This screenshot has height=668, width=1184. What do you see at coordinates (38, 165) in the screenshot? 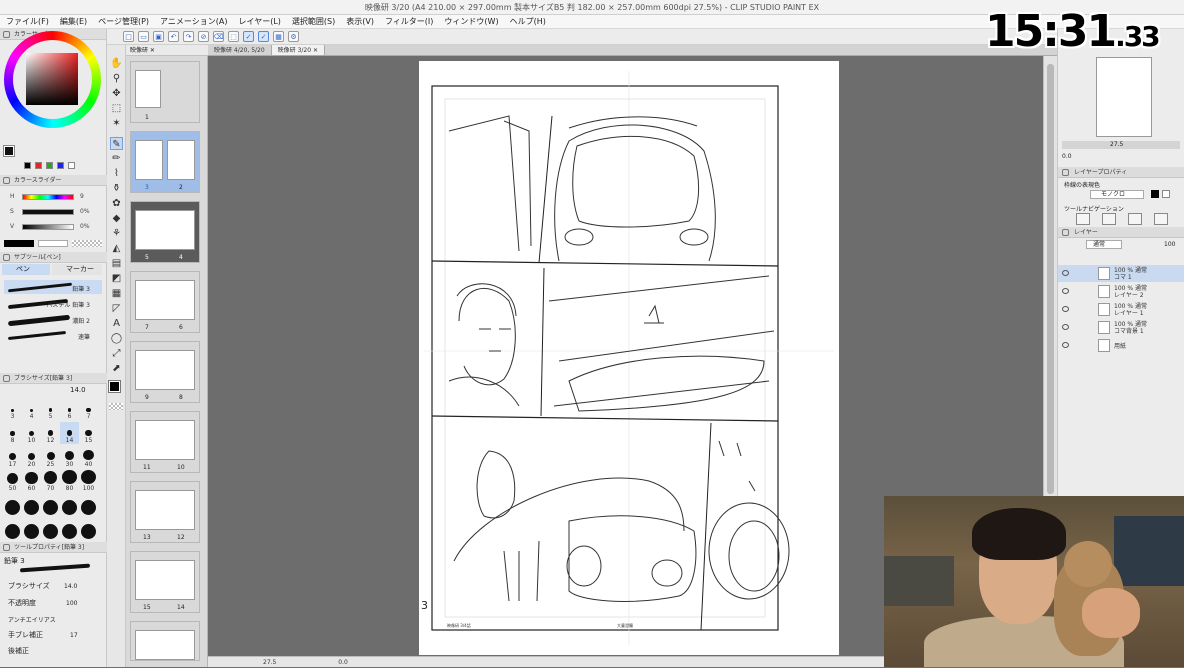
I see `swatch-red` at bounding box center [38, 165].